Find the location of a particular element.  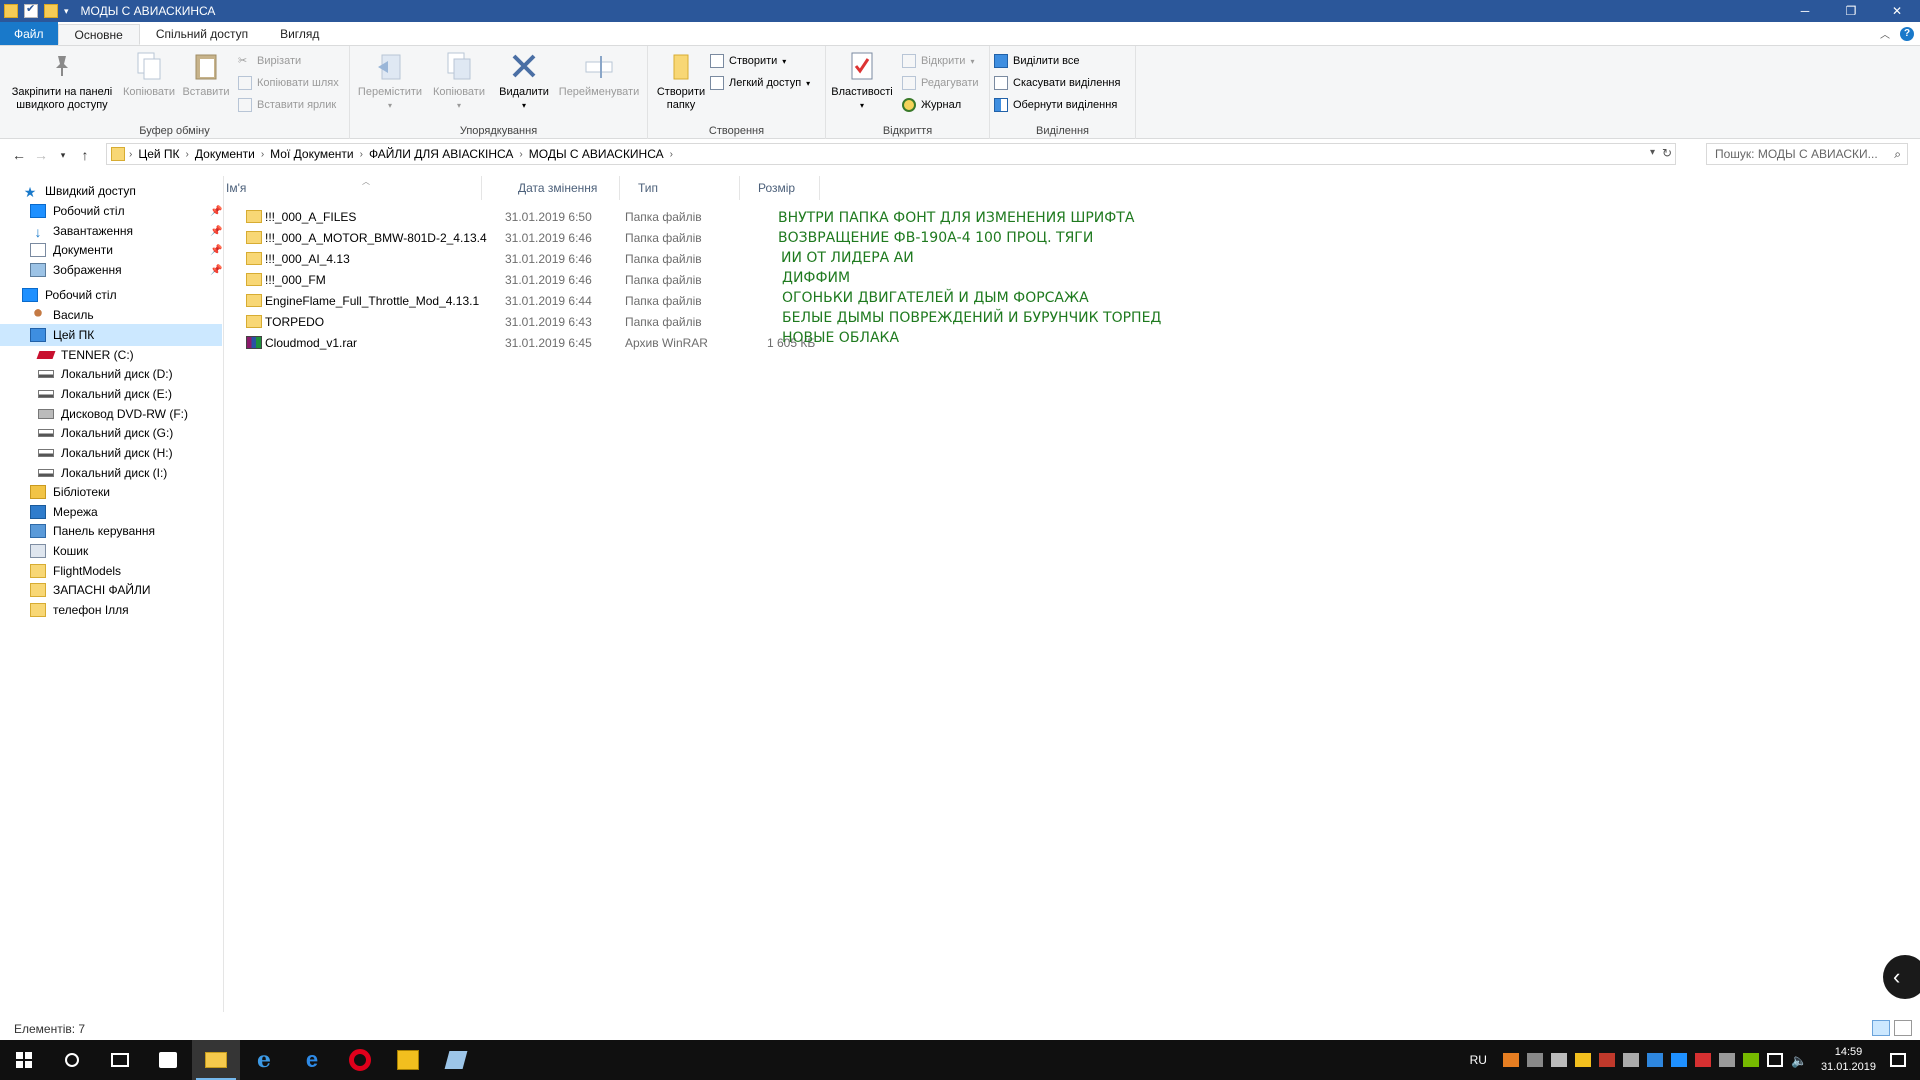

copy-to-button: Копіювати ▾ is located at coordinates (459, 81).